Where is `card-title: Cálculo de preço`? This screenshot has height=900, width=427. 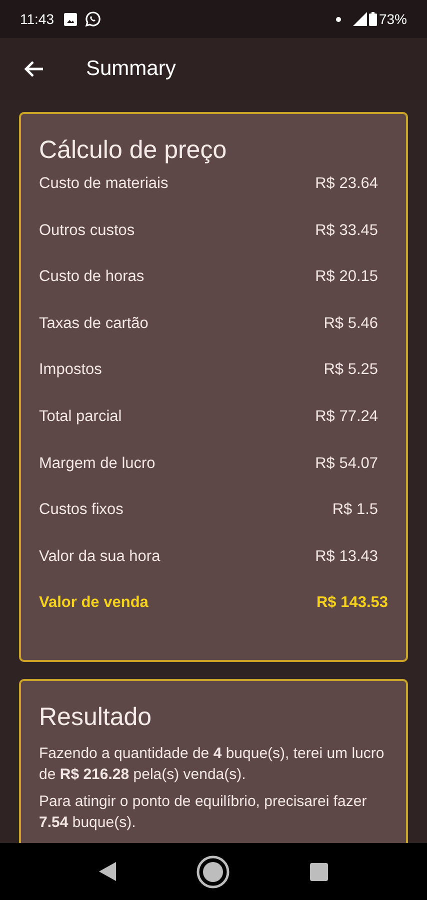 card-title: Cálculo de preço is located at coordinates (133, 150).